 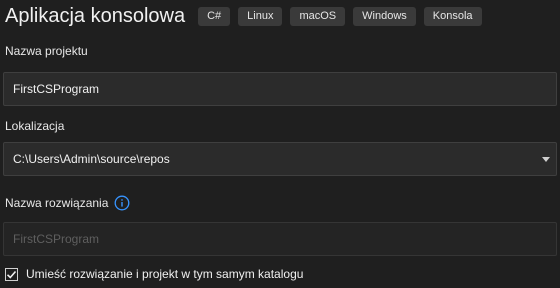 I want to click on tag-csharp: C#, so click(x=214, y=16).